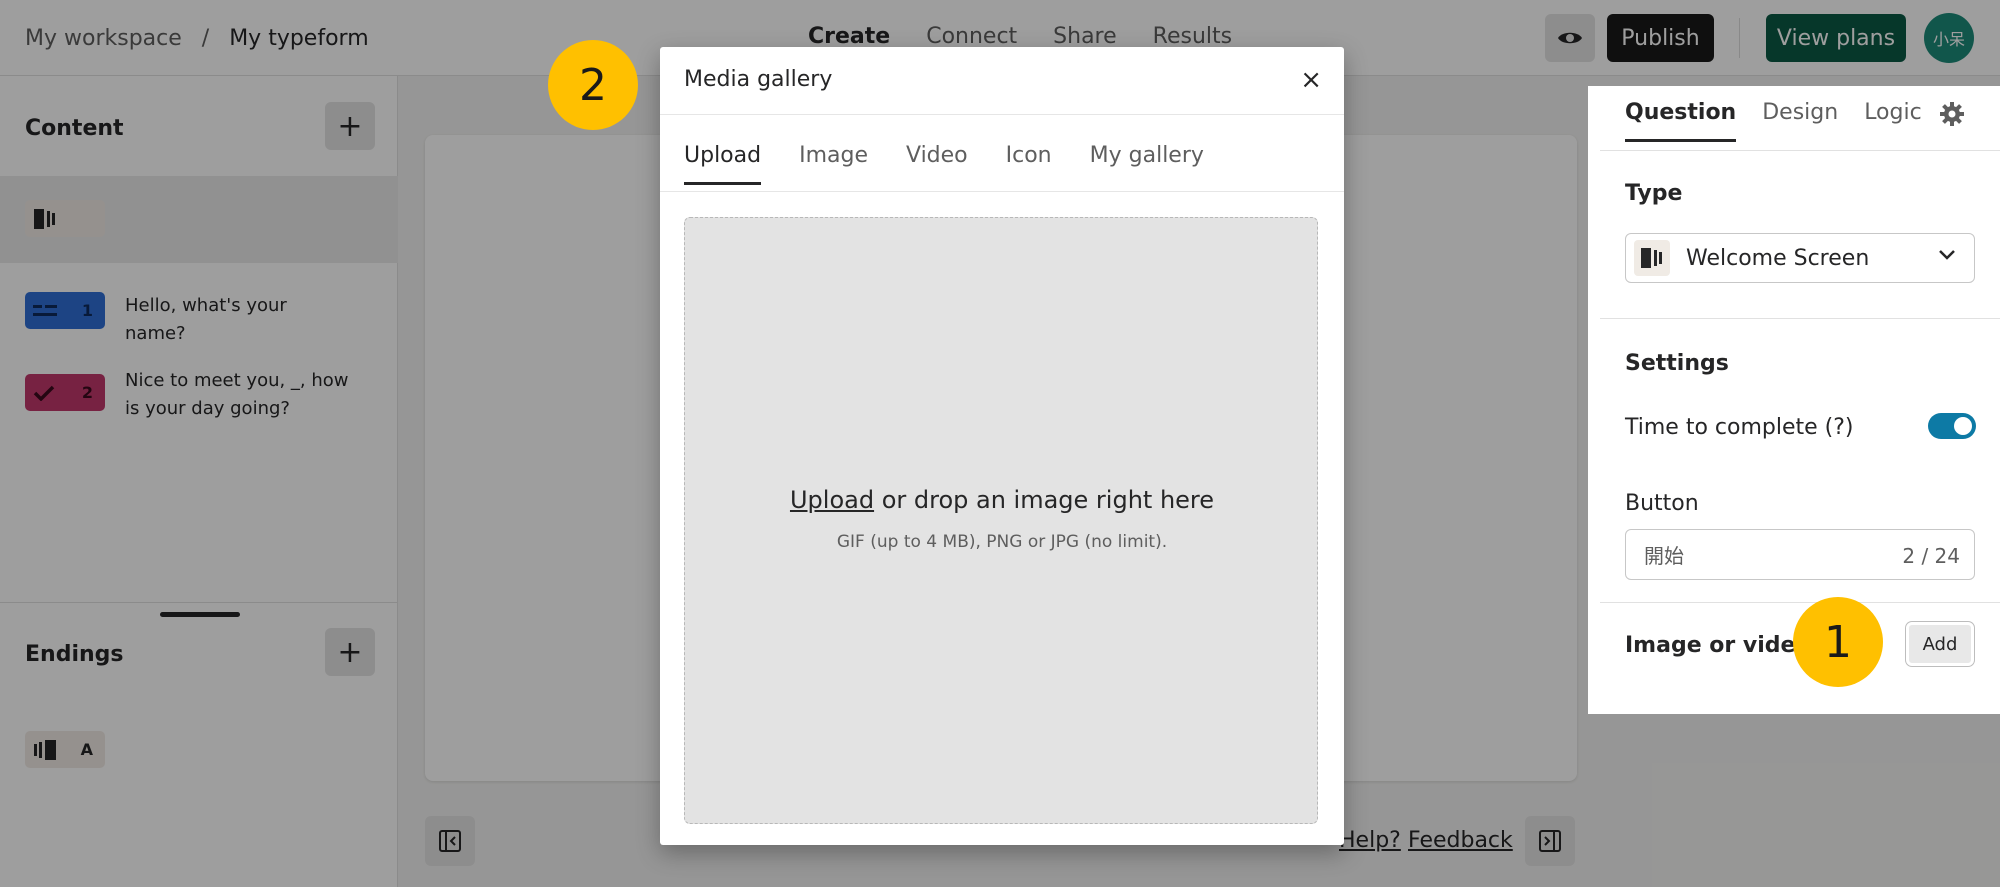  What do you see at coordinates (1664, 556) in the screenshot?
I see `button-text-value: 開始` at bounding box center [1664, 556].